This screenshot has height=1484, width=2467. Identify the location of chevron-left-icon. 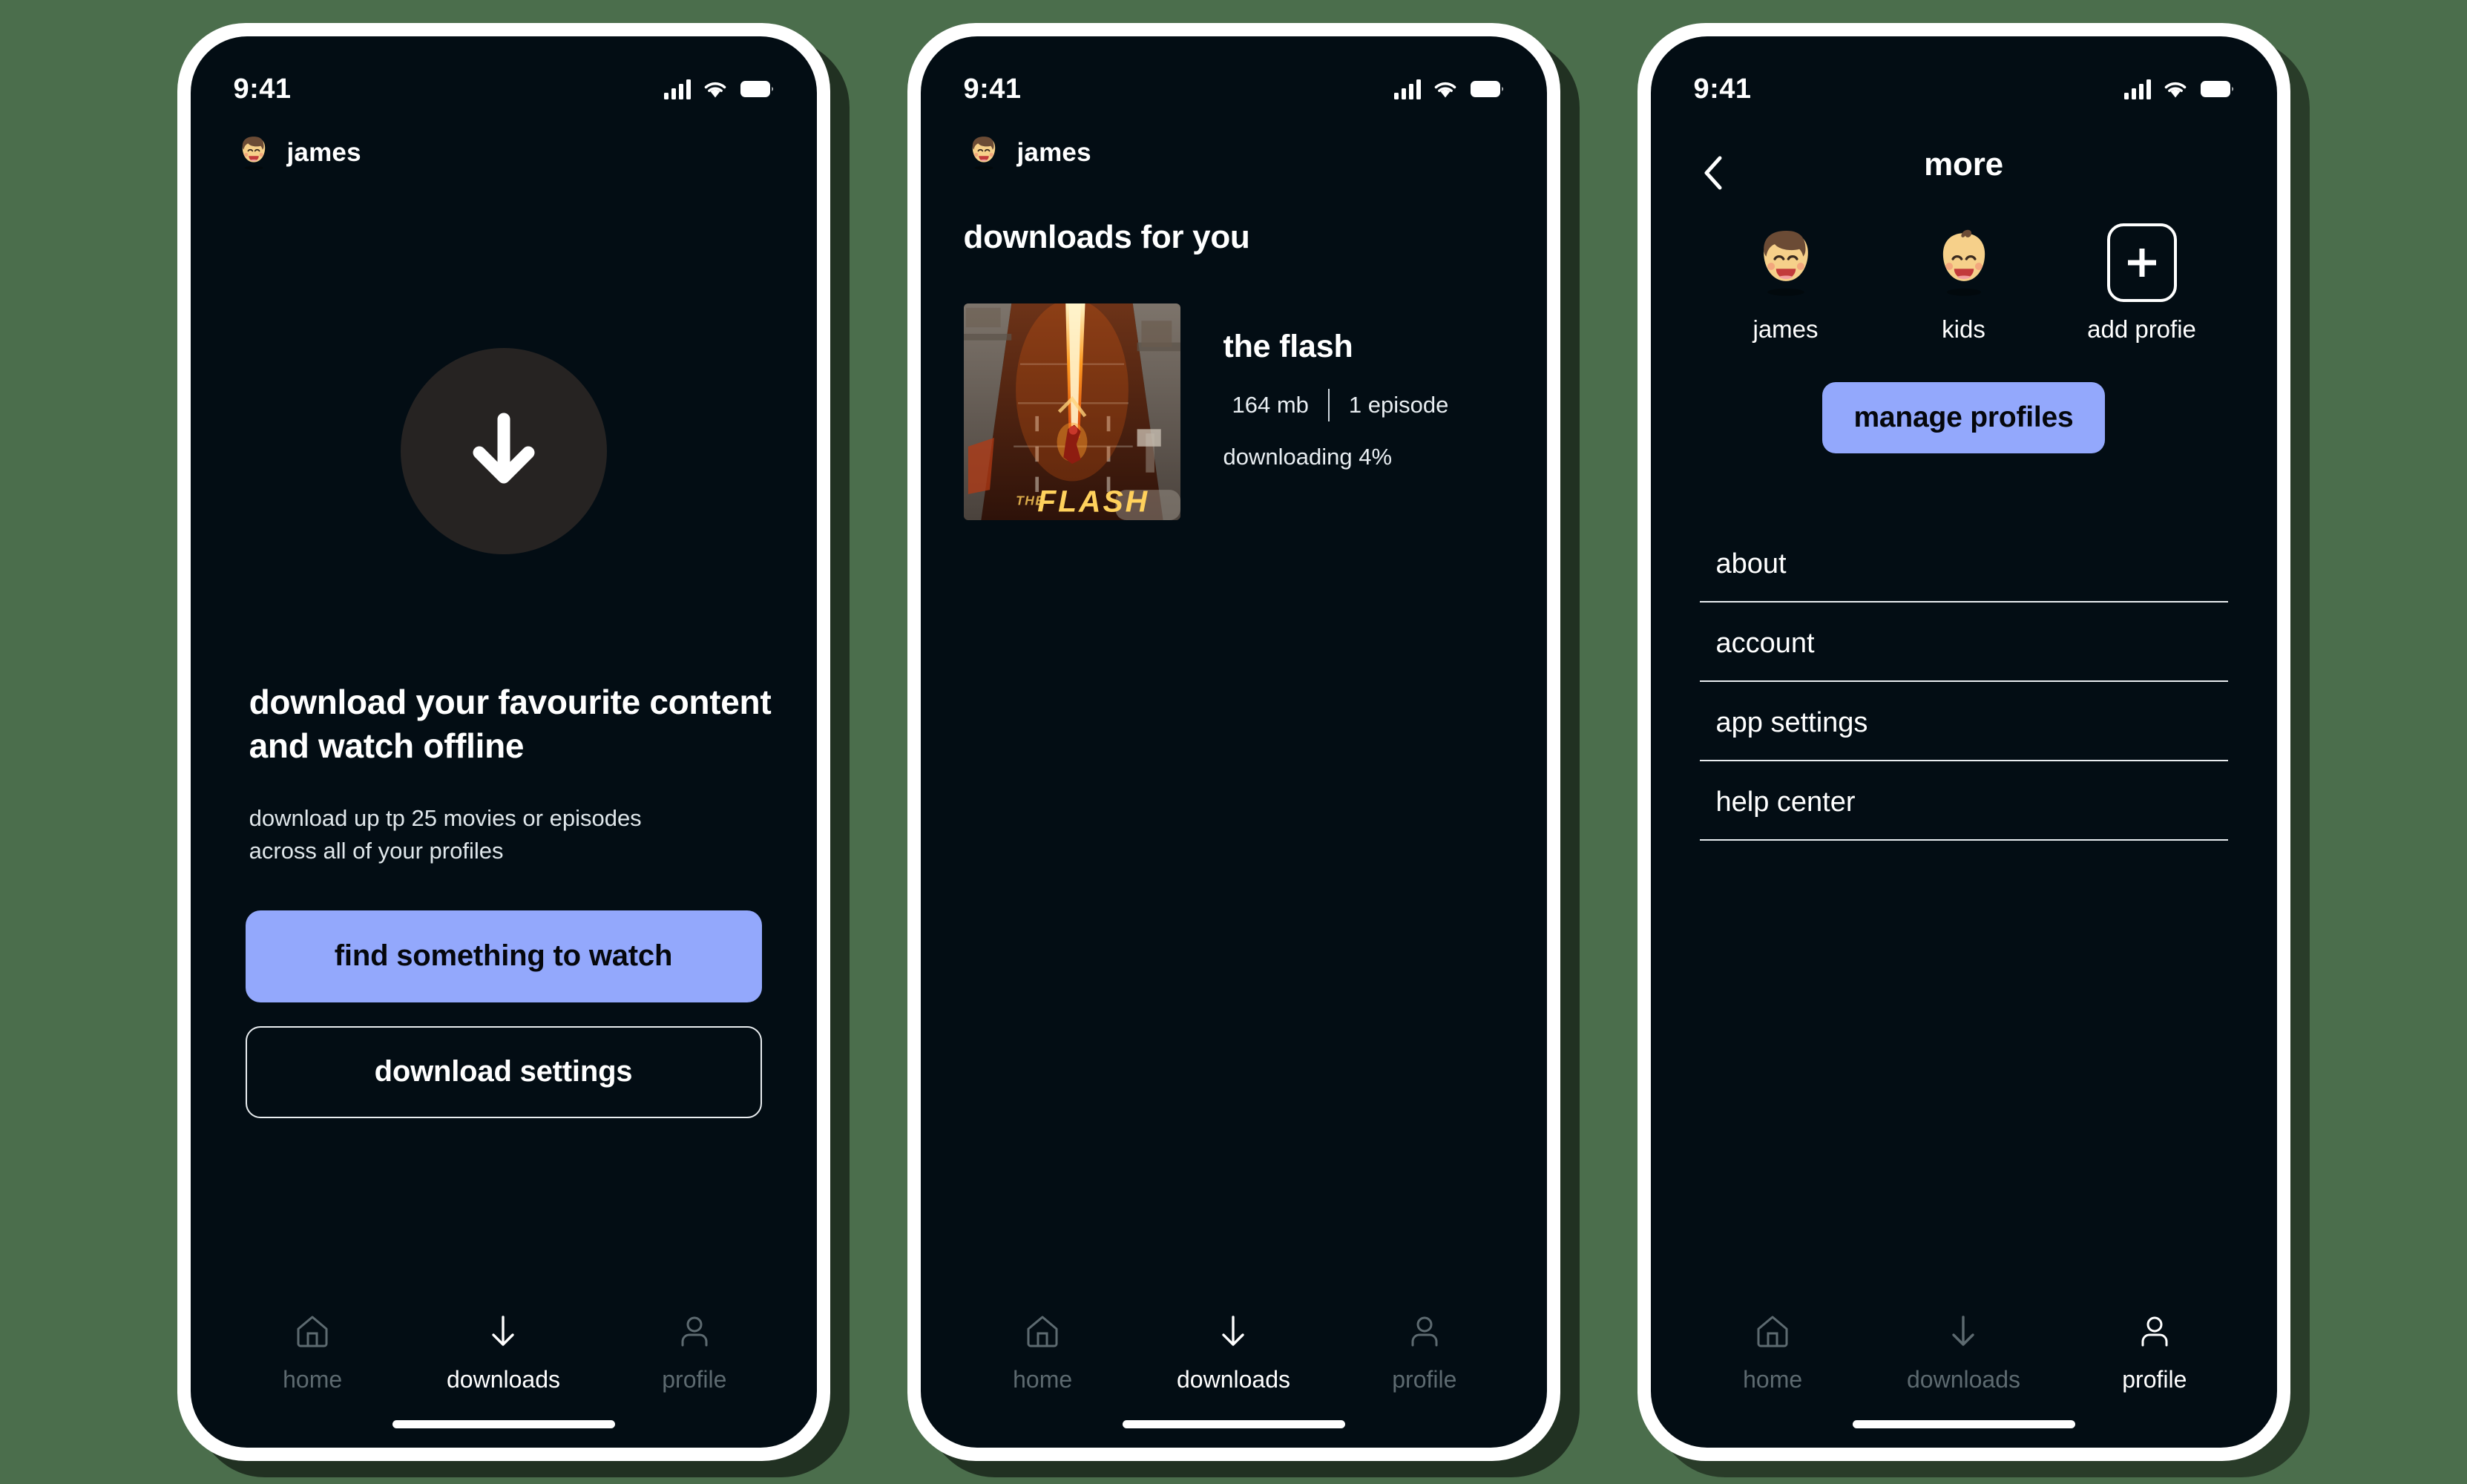
(1714, 173).